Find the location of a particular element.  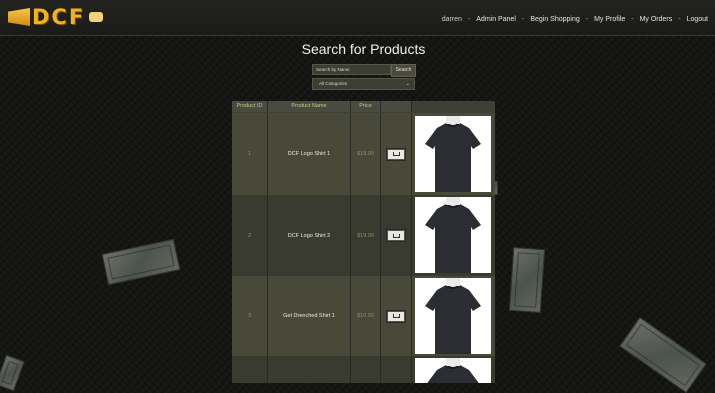

search-button: Search is located at coordinates (403, 70).